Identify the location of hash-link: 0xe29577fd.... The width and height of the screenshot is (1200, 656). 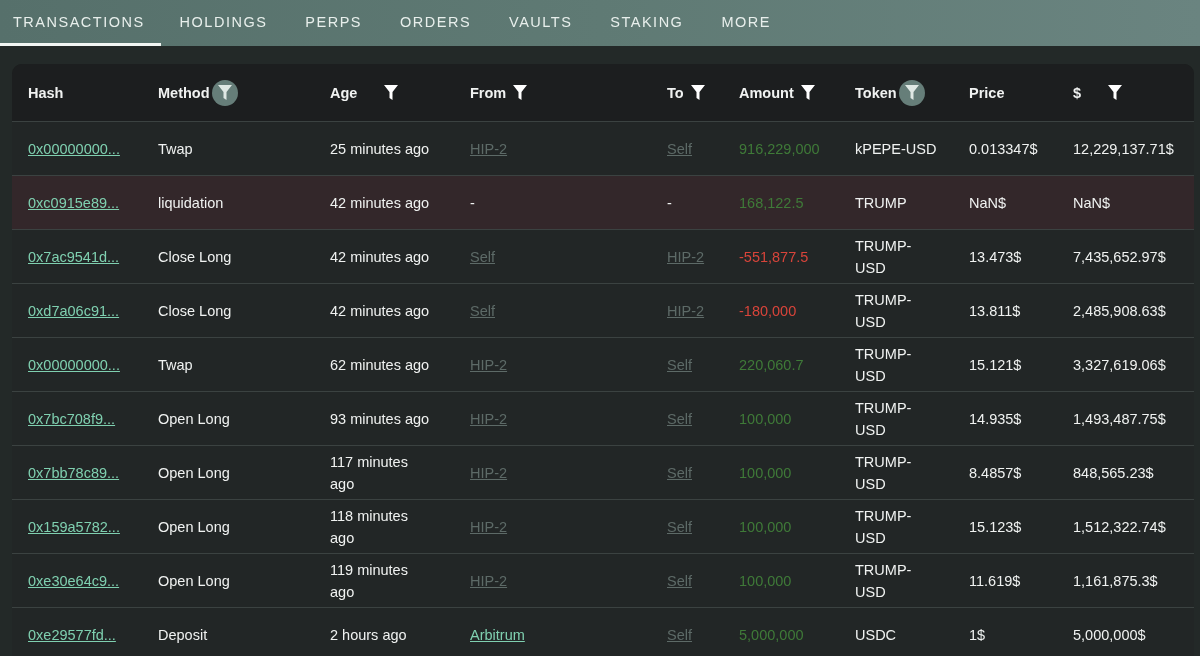
(72, 634).